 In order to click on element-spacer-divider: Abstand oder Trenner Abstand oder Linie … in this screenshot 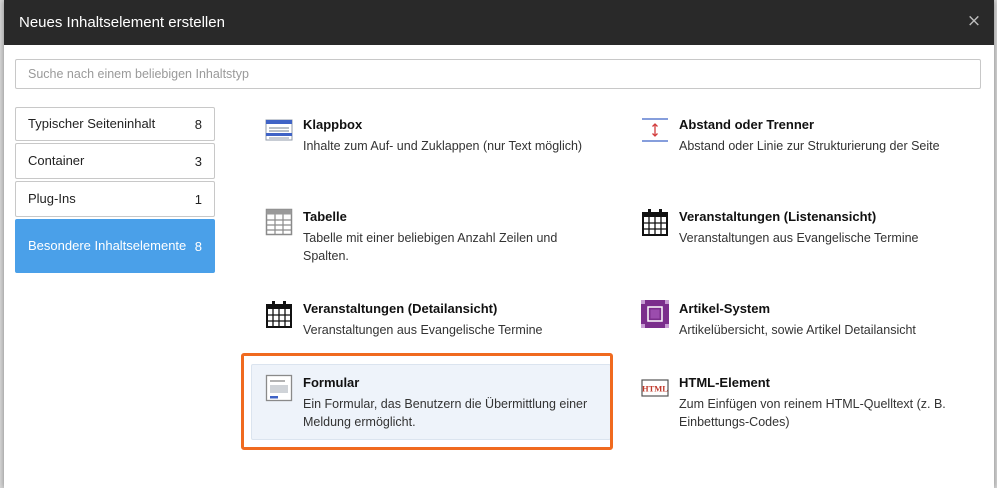, I will do `click(811, 135)`.